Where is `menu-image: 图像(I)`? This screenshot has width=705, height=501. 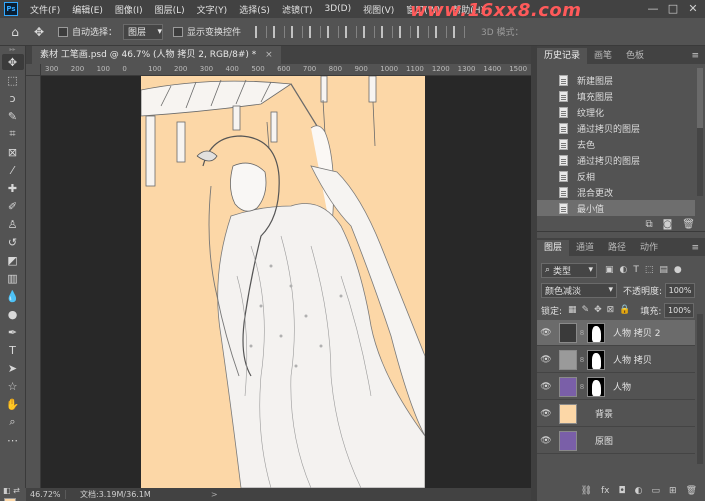
menu-image: 图像(I) is located at coordinates (129, 9).